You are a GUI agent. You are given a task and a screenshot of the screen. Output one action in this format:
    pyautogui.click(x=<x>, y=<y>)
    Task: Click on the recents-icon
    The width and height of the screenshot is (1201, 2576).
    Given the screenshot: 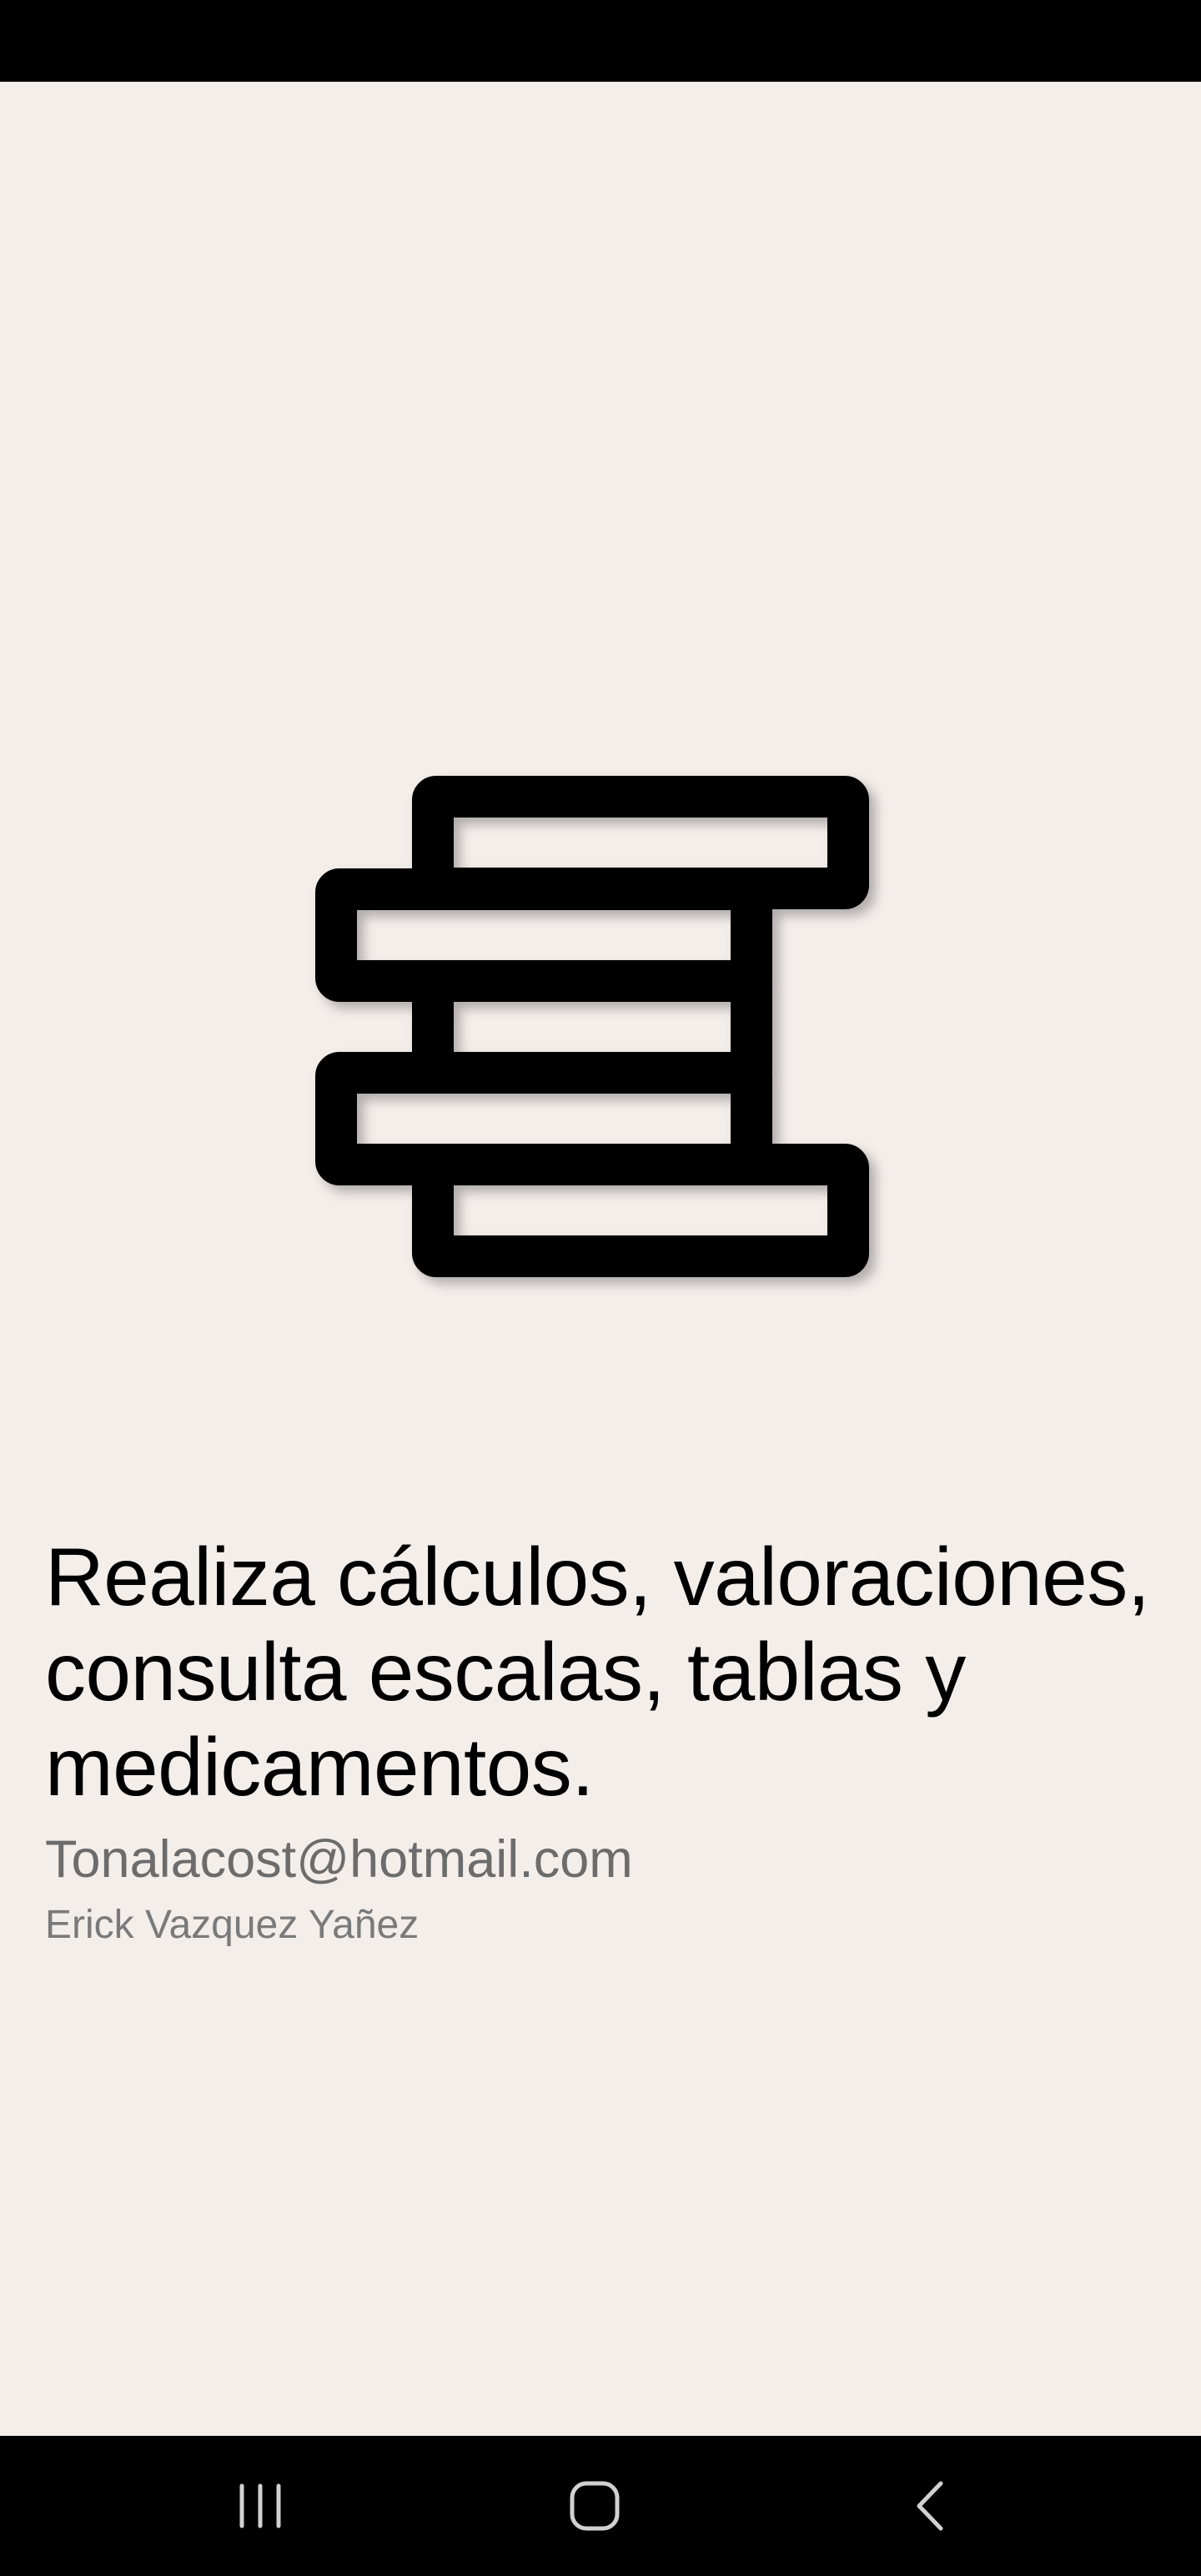 What is the action you would take?
    pyautogui.click(x=260, y=2506)
    